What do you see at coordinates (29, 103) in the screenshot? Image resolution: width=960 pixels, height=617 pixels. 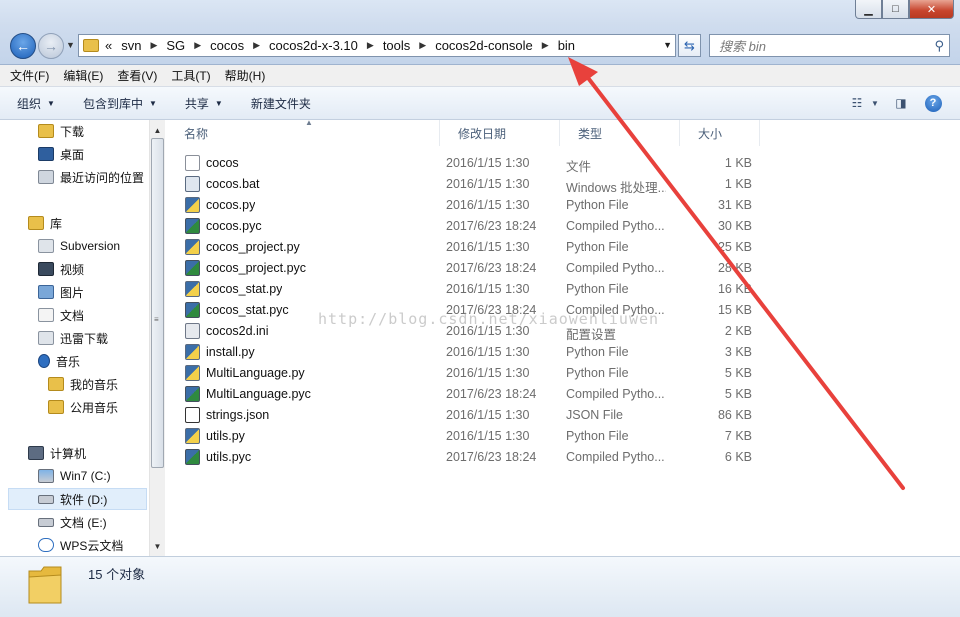 I see `organize-label: 组织` at bounding box center [29, 103].